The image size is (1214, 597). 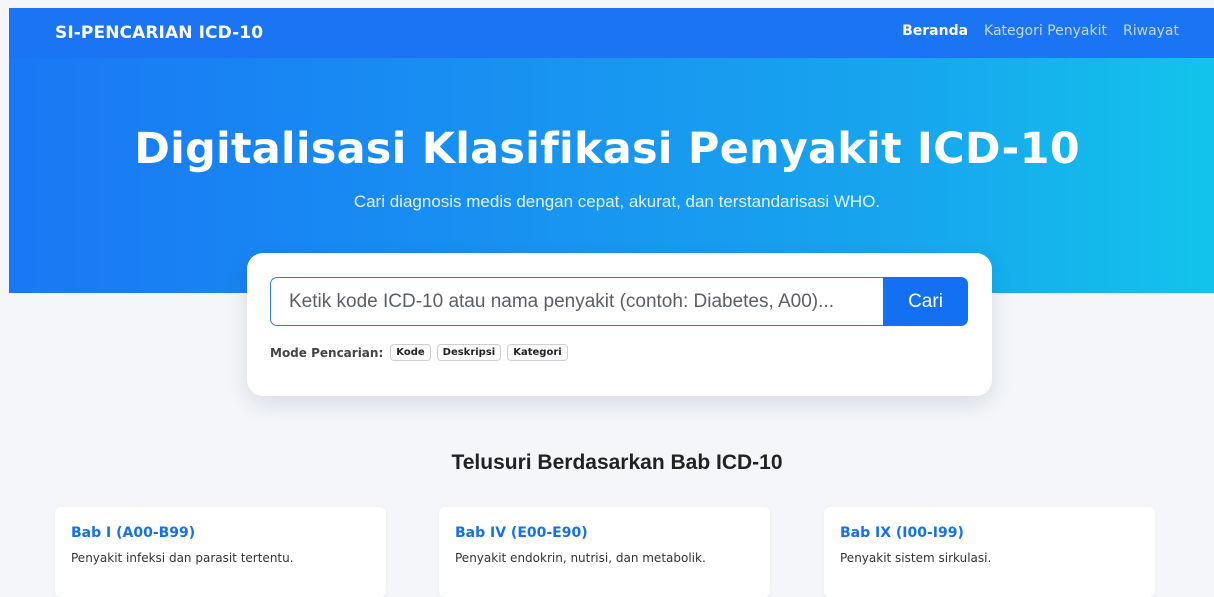 I want to click on chapter-card-desc: Penyakit sistem sirkulasi., so click(x=916, y=558).